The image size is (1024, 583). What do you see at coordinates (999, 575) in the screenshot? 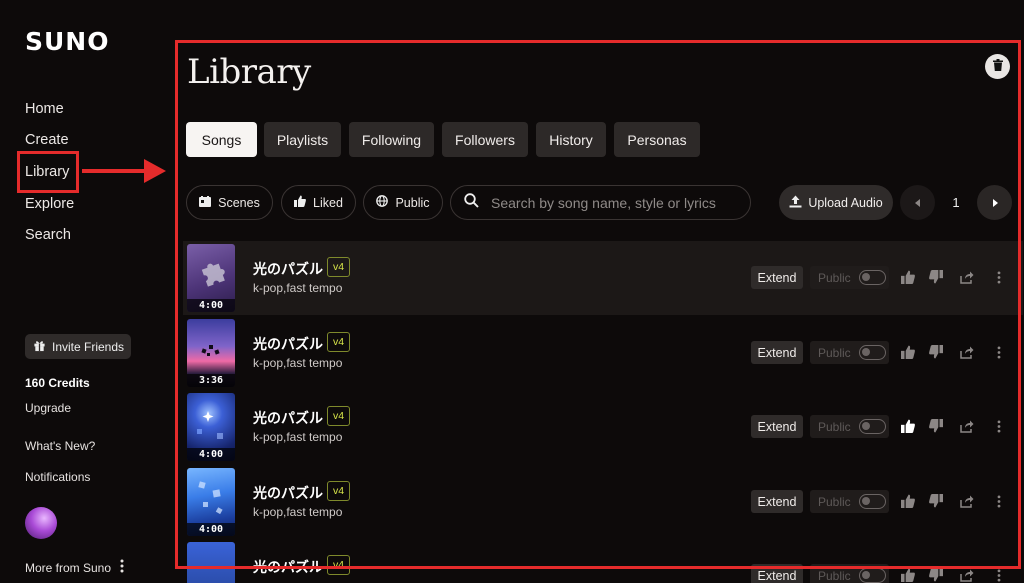
I see `kebab-menu-icon` at bounding box center [999, 575].